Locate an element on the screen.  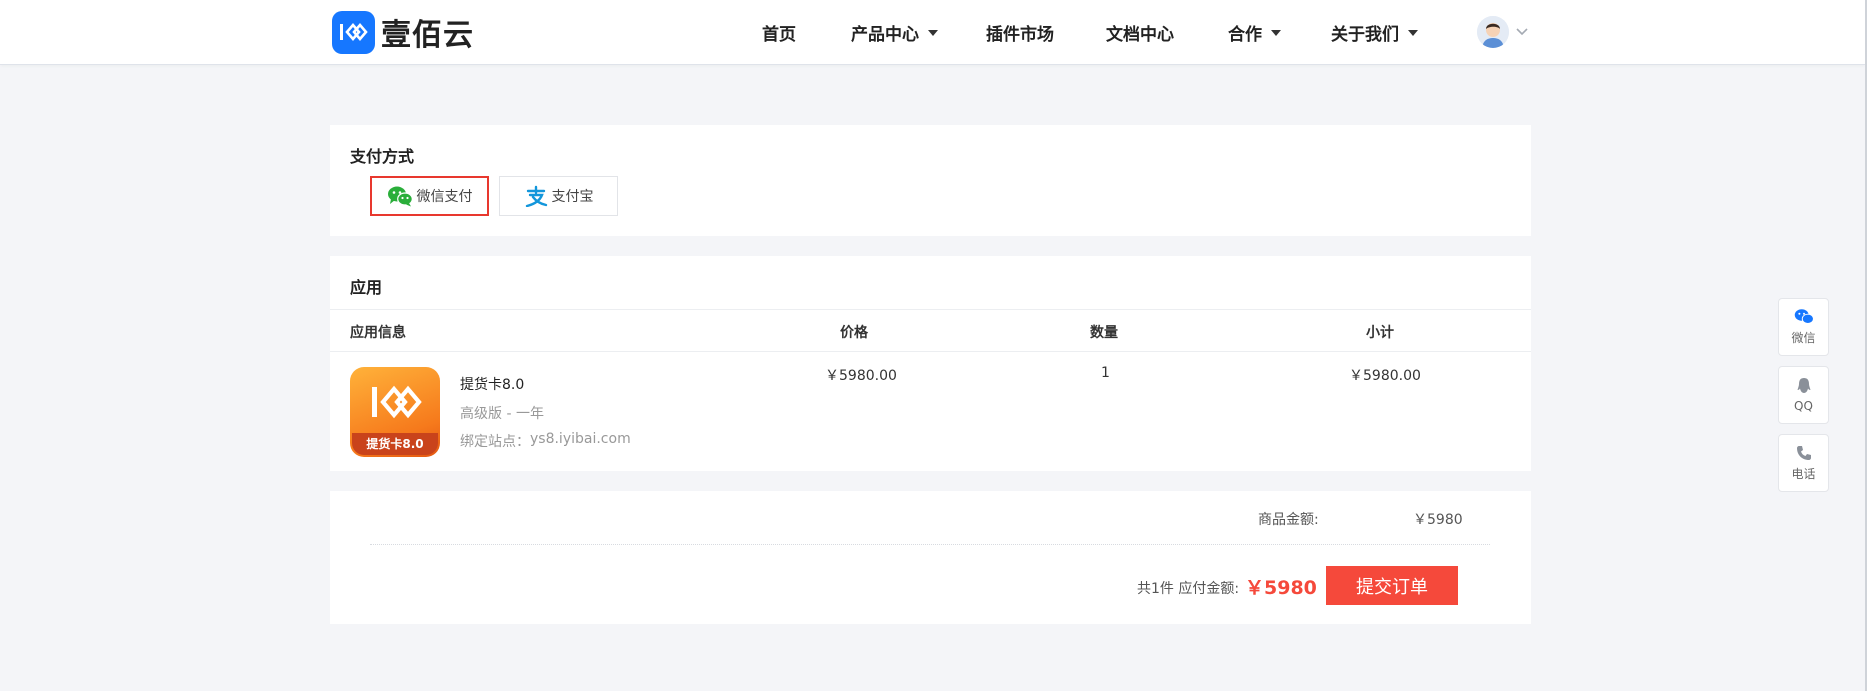
summary-divider is located at coordinates (930, 544).